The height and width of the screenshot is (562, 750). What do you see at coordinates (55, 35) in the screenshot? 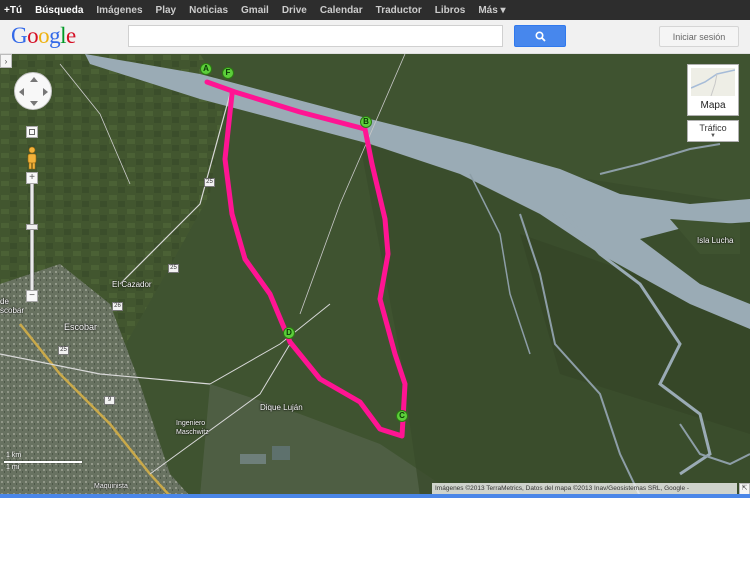
I see `logo-letter: g` at bounding box center [55, 35].